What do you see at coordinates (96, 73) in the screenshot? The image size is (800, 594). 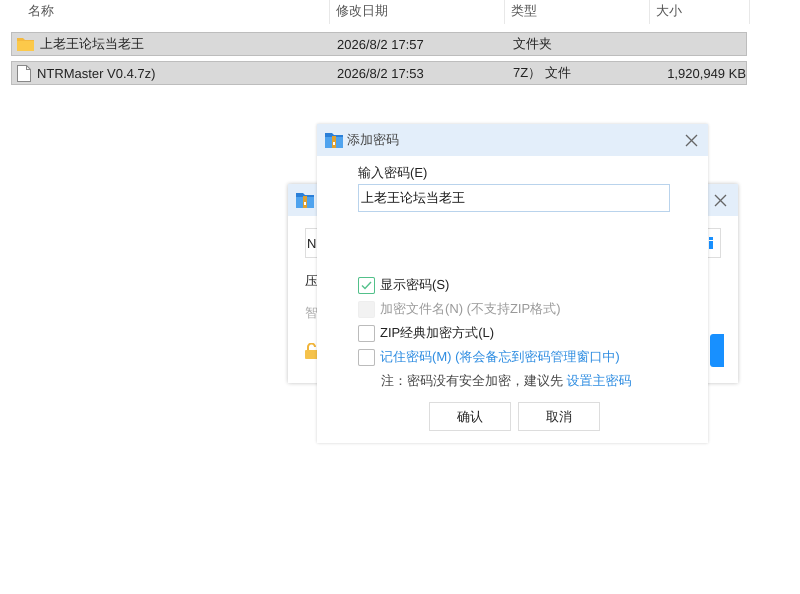 I see `file-name: NTRMaster V0.4.7z)` at bounding box center [96, 73].